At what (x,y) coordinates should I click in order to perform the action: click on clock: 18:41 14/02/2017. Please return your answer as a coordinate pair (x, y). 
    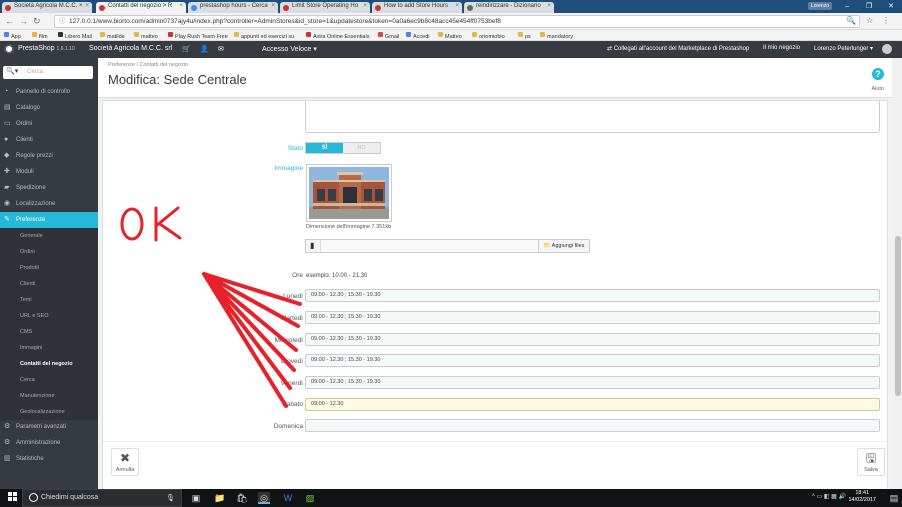
    Looking at the image, I should click on (862, 497).